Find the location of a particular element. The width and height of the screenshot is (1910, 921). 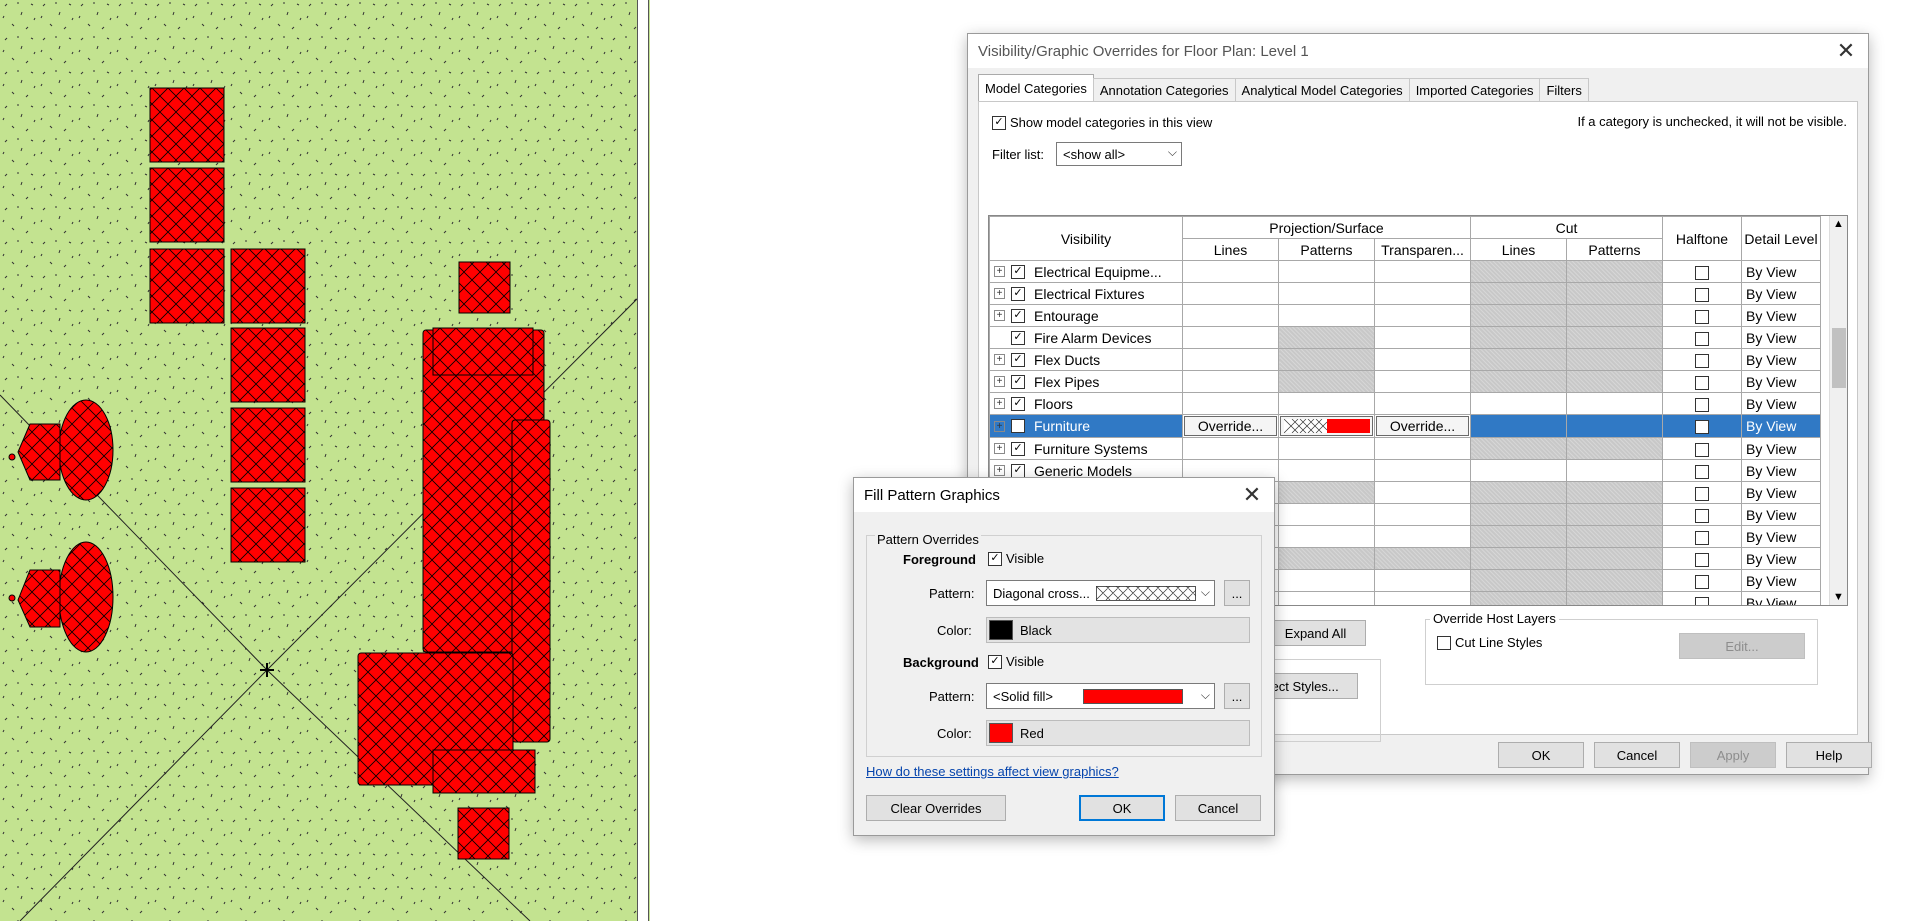

header-visibility: Visibility is located at coordinates (1086, 238).